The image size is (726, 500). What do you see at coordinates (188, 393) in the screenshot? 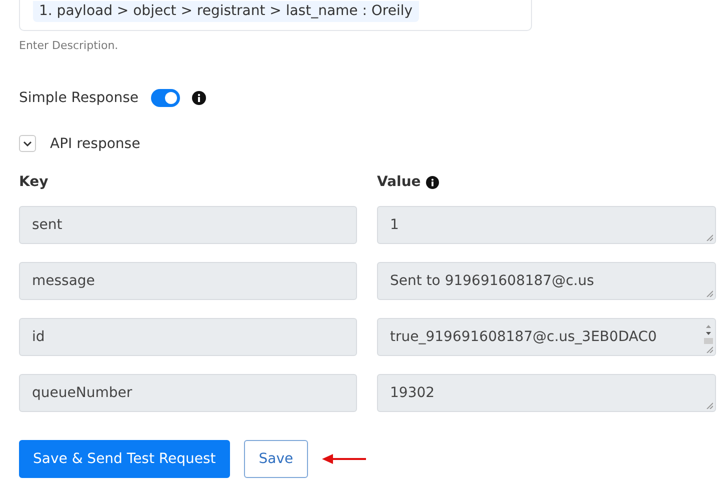
I see `key-field: queueNumber` at bounding box center [188, 393].